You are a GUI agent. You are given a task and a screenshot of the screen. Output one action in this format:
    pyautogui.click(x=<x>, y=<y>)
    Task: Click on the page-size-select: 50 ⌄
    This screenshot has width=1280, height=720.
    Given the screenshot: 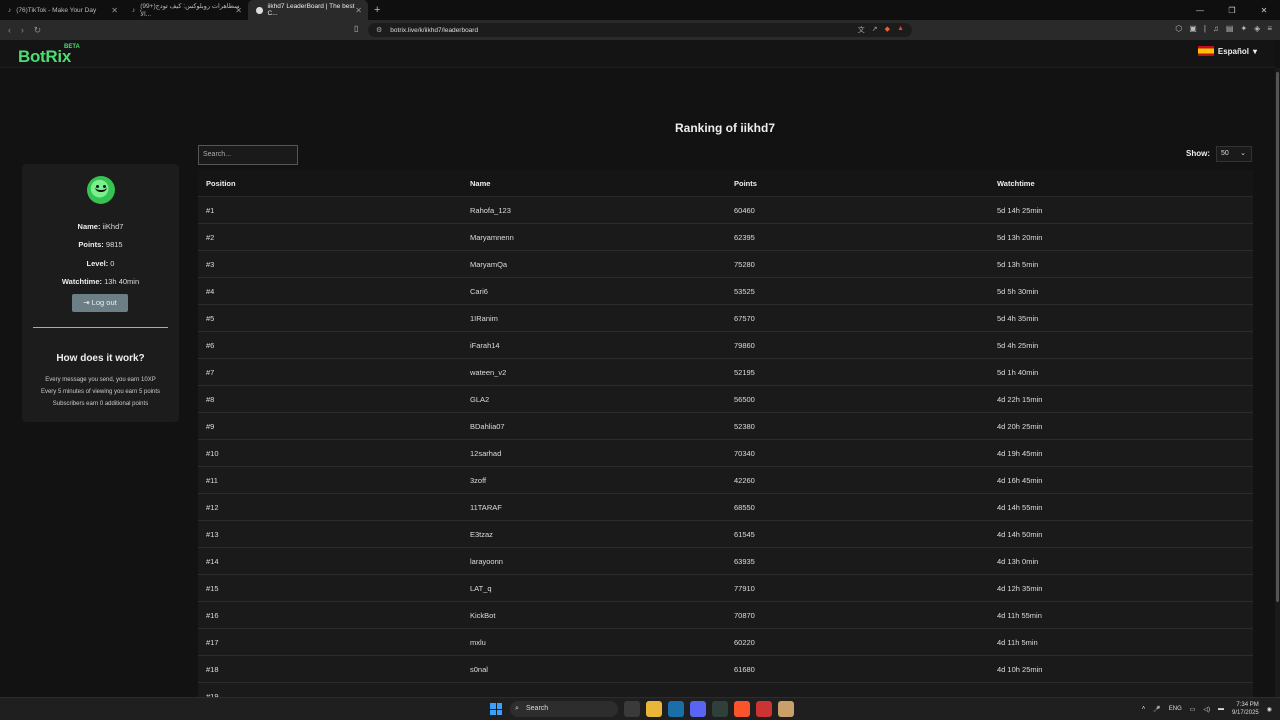 What is the action you would take?
    pyautogui.click(x=1234, y=154)
    